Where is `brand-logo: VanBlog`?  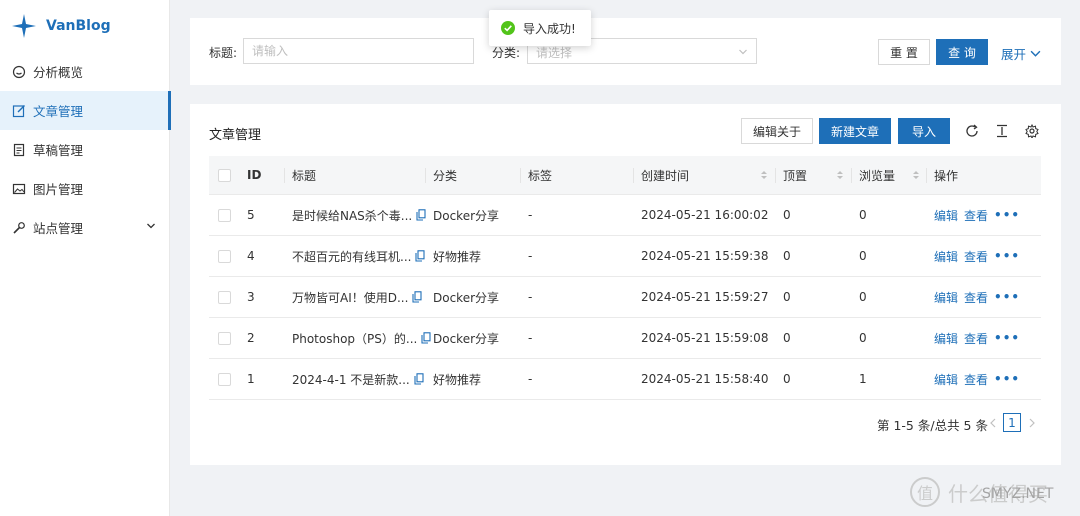
brand-logo: VanBlog is located at coordinates (61, 26).